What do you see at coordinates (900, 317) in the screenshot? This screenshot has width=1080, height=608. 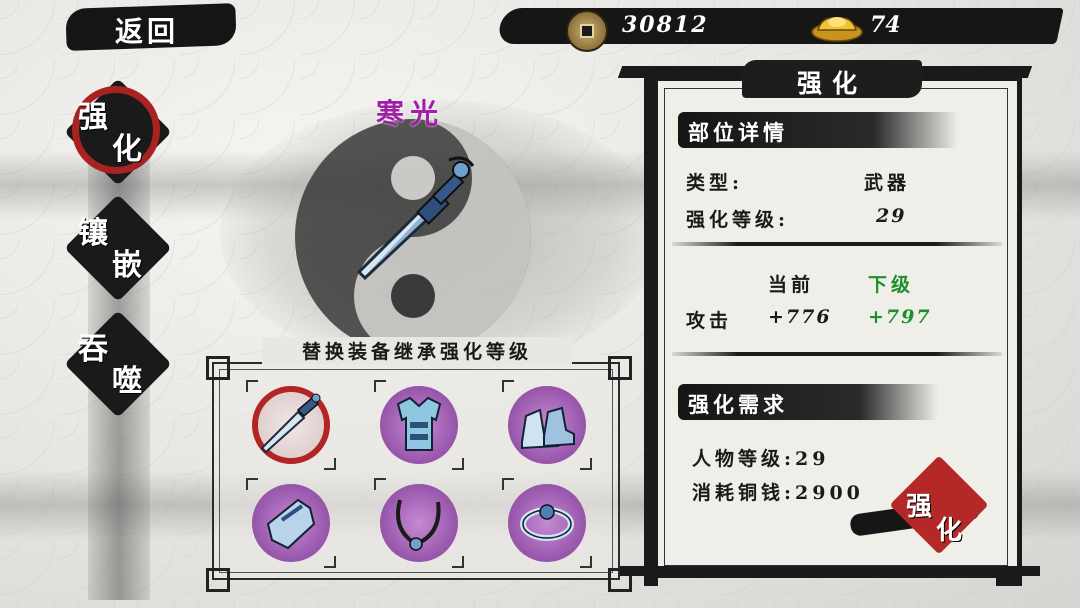 I see `attack-next: +797` at bounding box center [900, 317].